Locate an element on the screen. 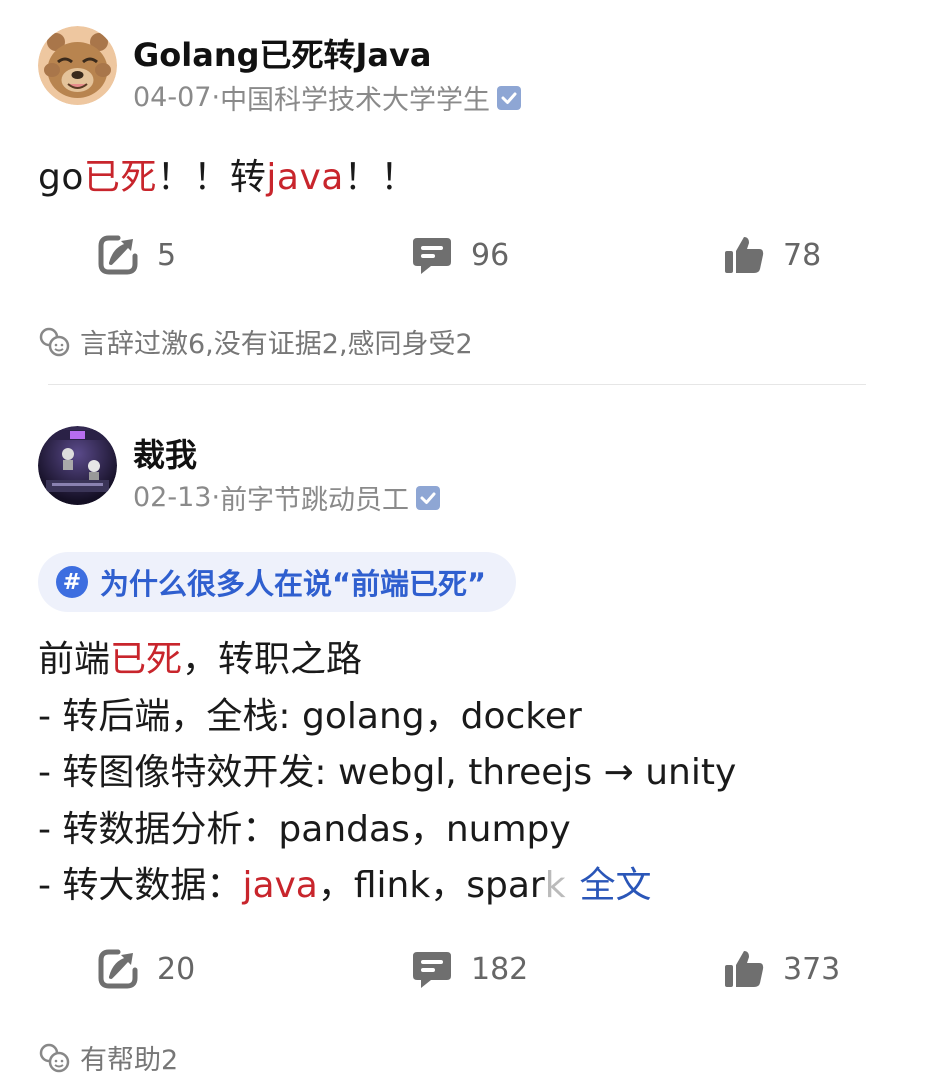 This screenshot has height=1088, width=948. content-line: - 转大数据：java，flink，spark 全文 is located at coordinates (387, 886).